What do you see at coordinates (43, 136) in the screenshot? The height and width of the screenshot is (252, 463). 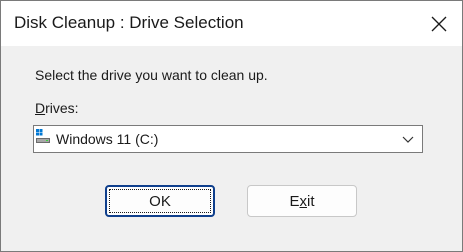 I see `windows-drive-icon` at bounding box center [43, 136].